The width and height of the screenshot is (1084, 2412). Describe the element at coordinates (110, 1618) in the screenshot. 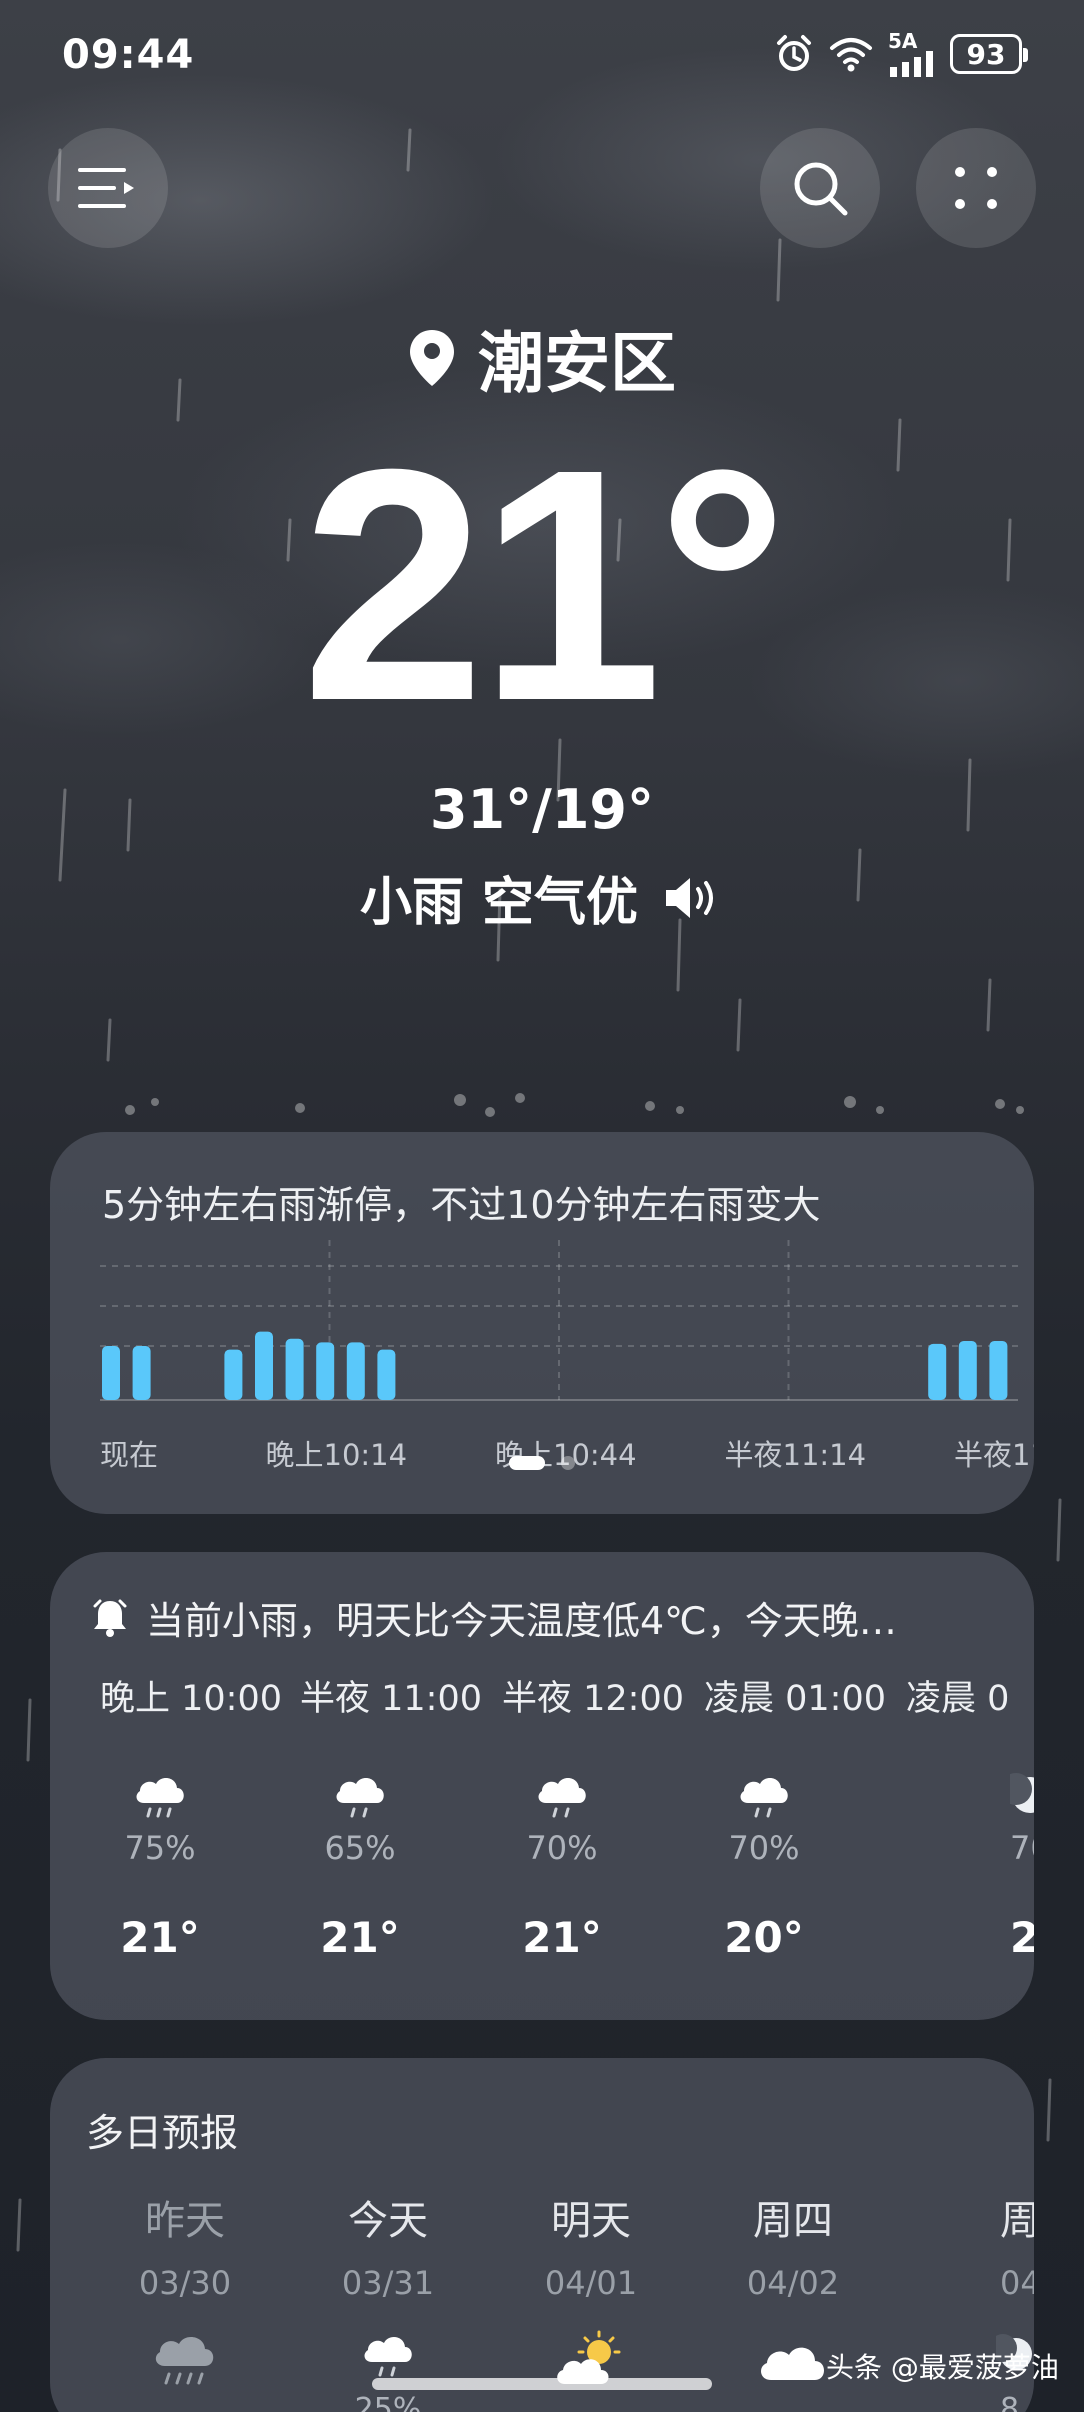

I see `bell-icon` at that location.